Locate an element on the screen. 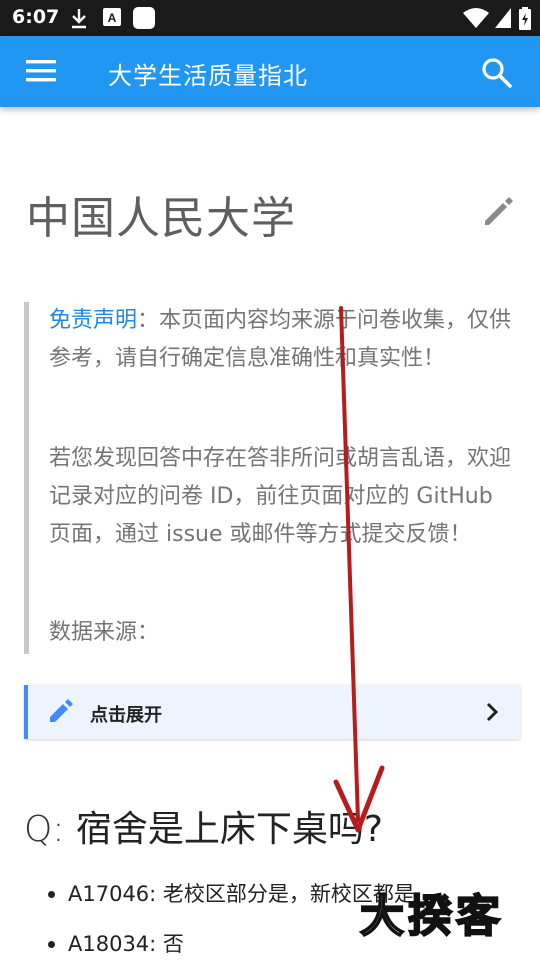  app-title: 大学生活质量指北 is located at coordinates (208, 76).